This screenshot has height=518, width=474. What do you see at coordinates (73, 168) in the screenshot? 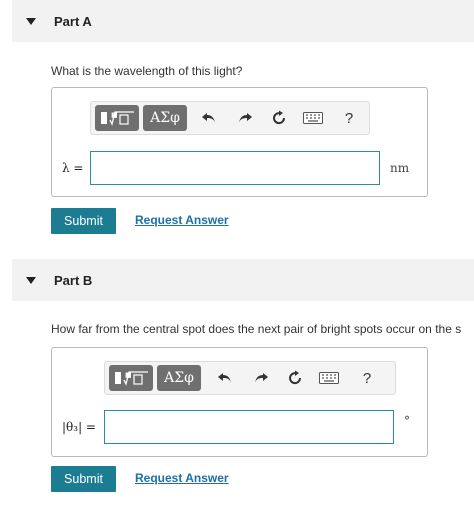
I see `part-a-input-label: λ =` at bounding box center [73, 168].